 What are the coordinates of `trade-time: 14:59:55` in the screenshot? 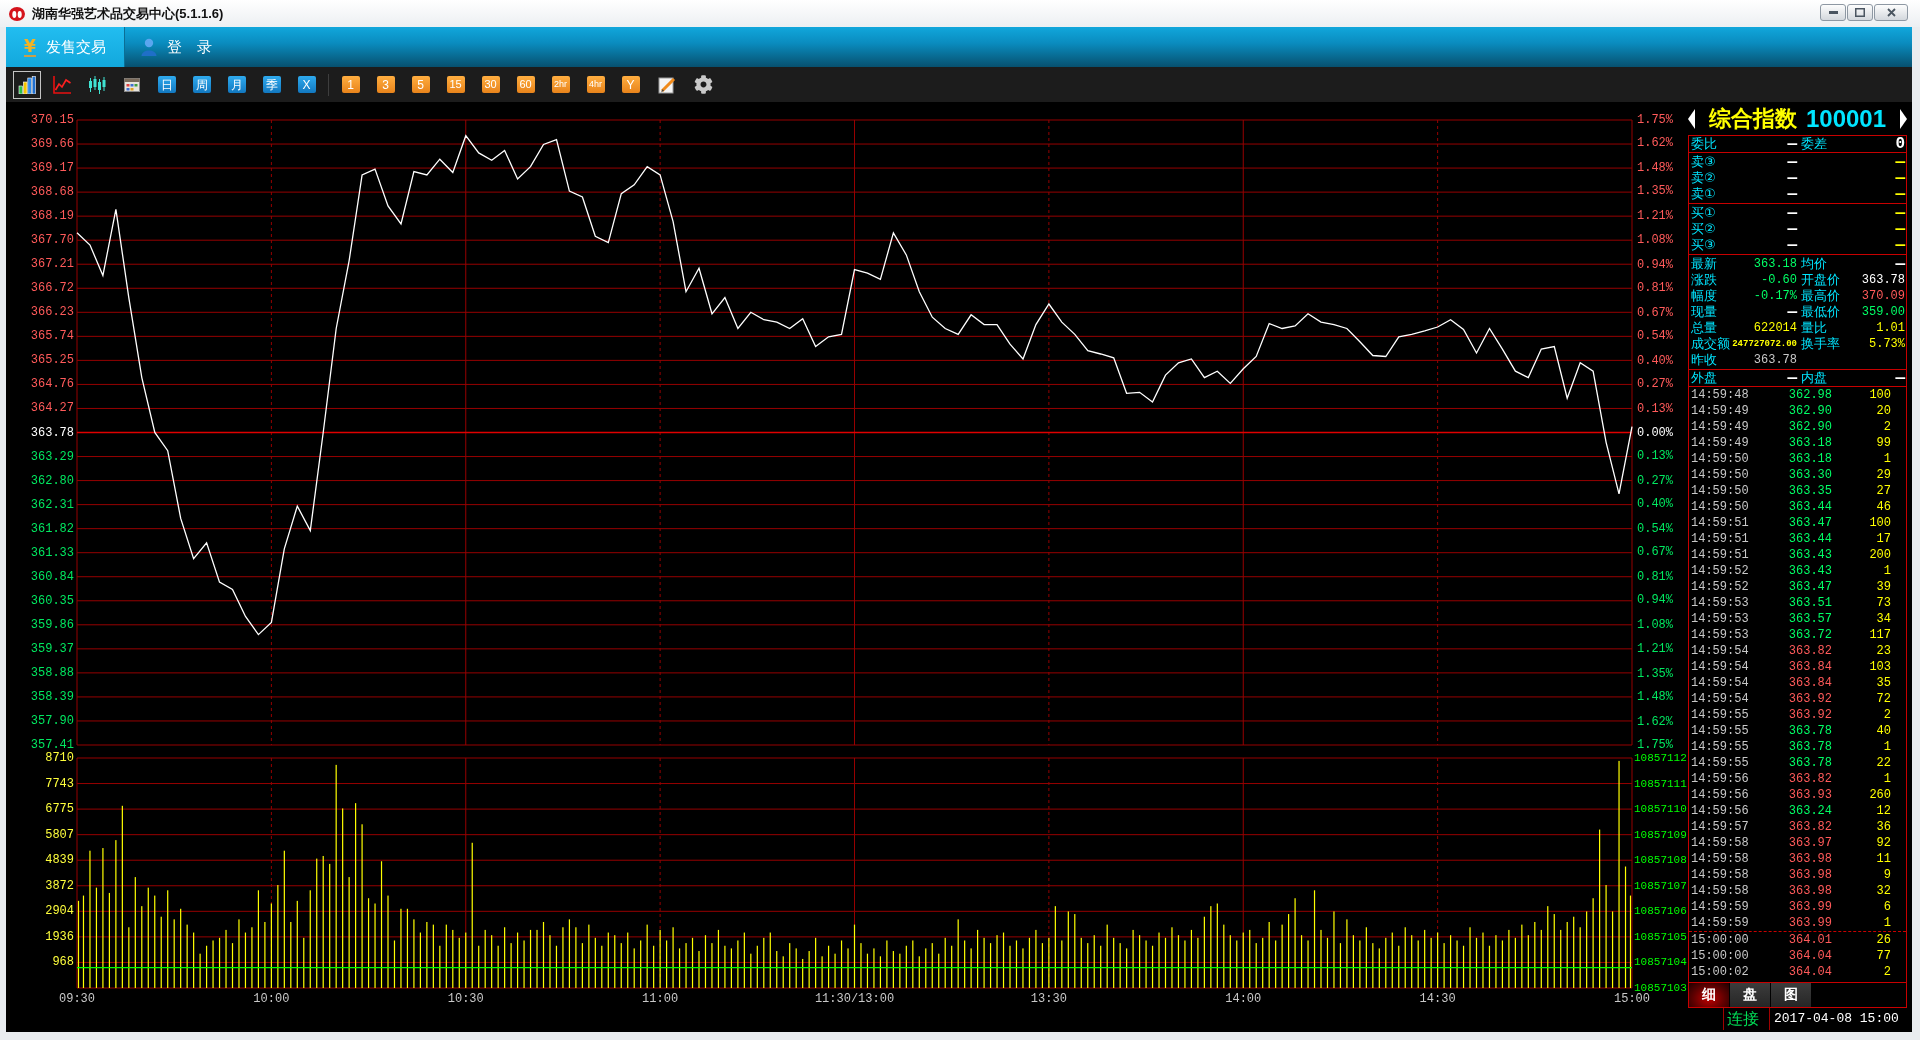 It's located at (1720, 747).